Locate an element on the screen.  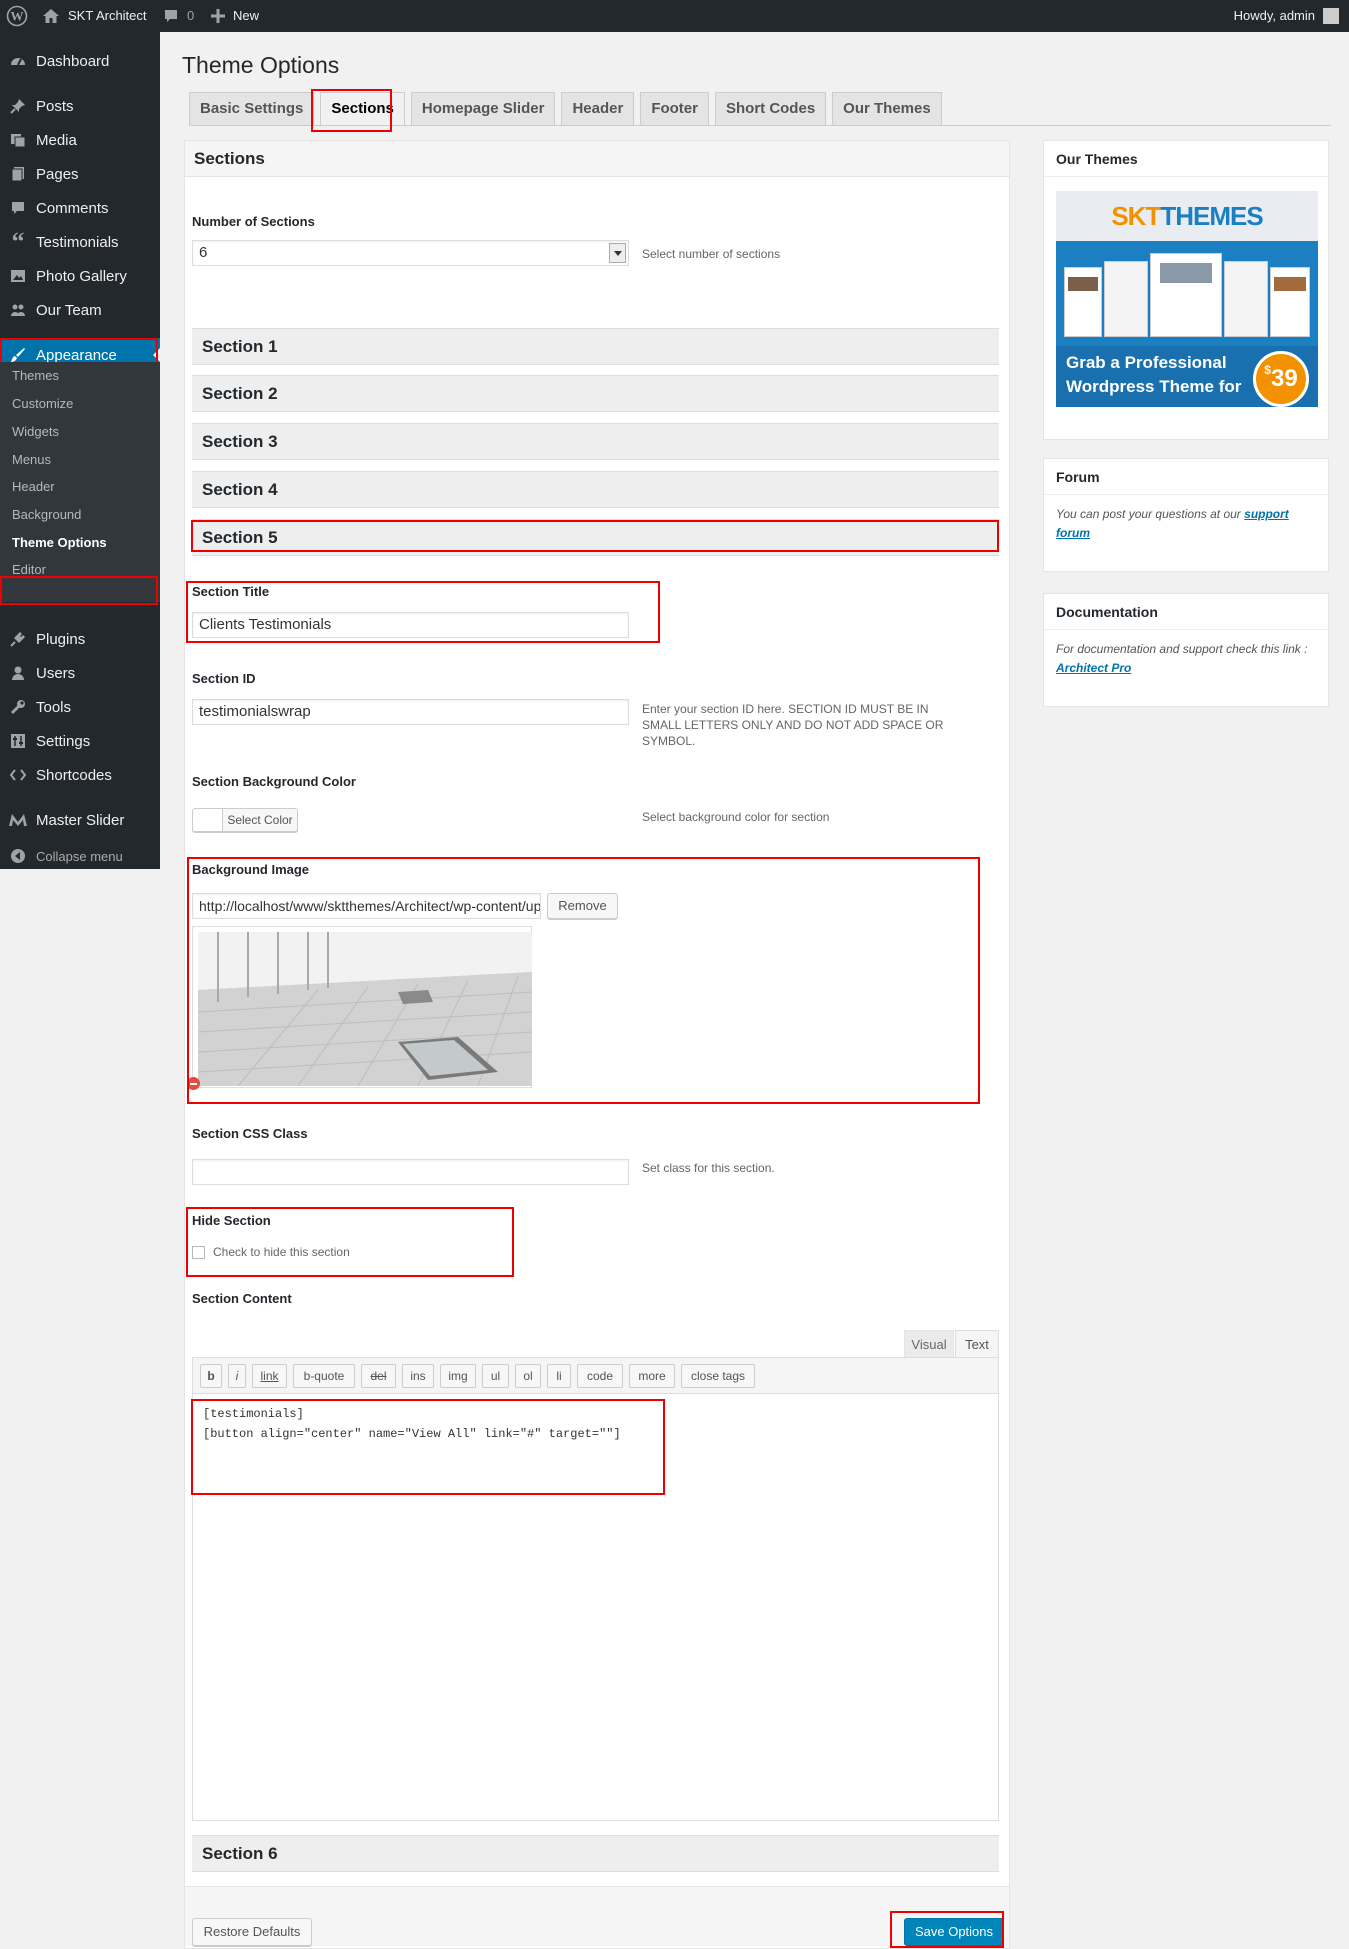
menu-label: Media is located at coordinates (56, 140).